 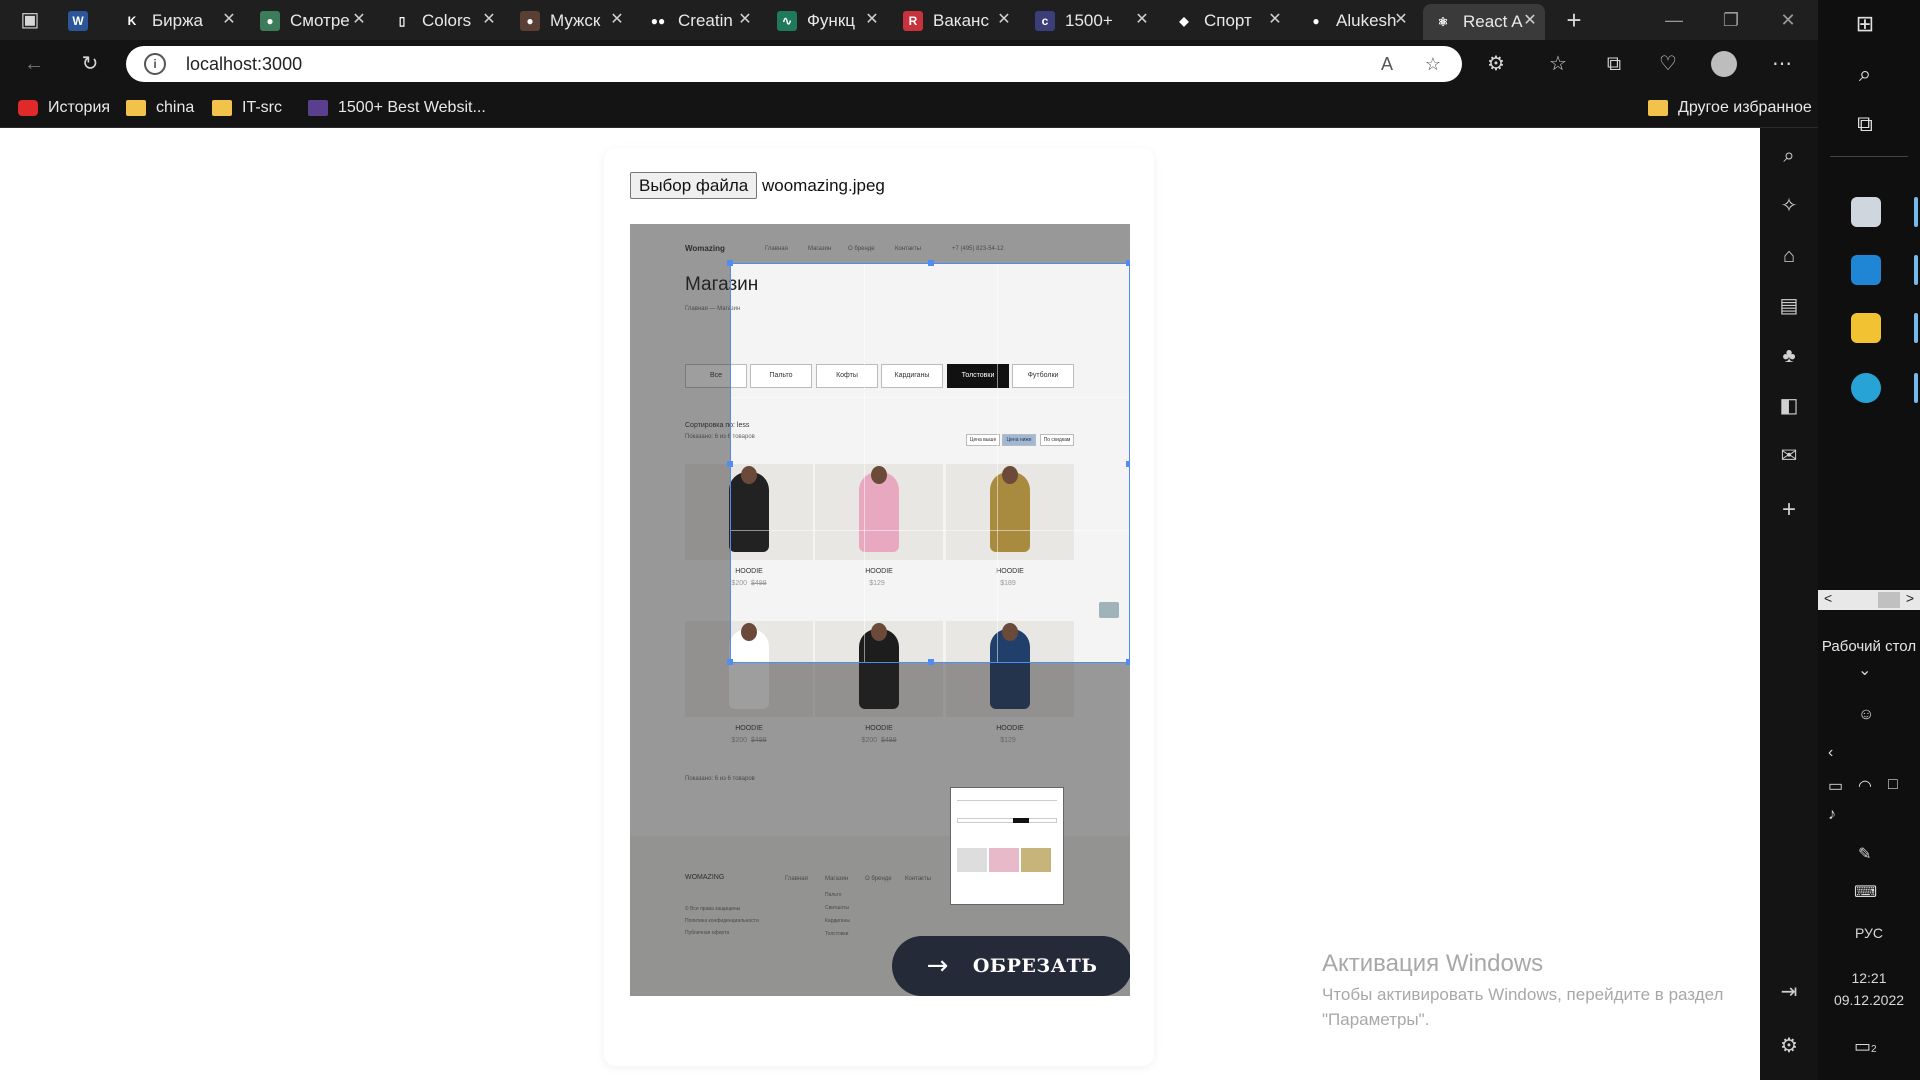 What do you see at coordinates (1558, 64) in the screenshot?
I see `favorites-icon: ☆` at bounding box center [1558, 64].